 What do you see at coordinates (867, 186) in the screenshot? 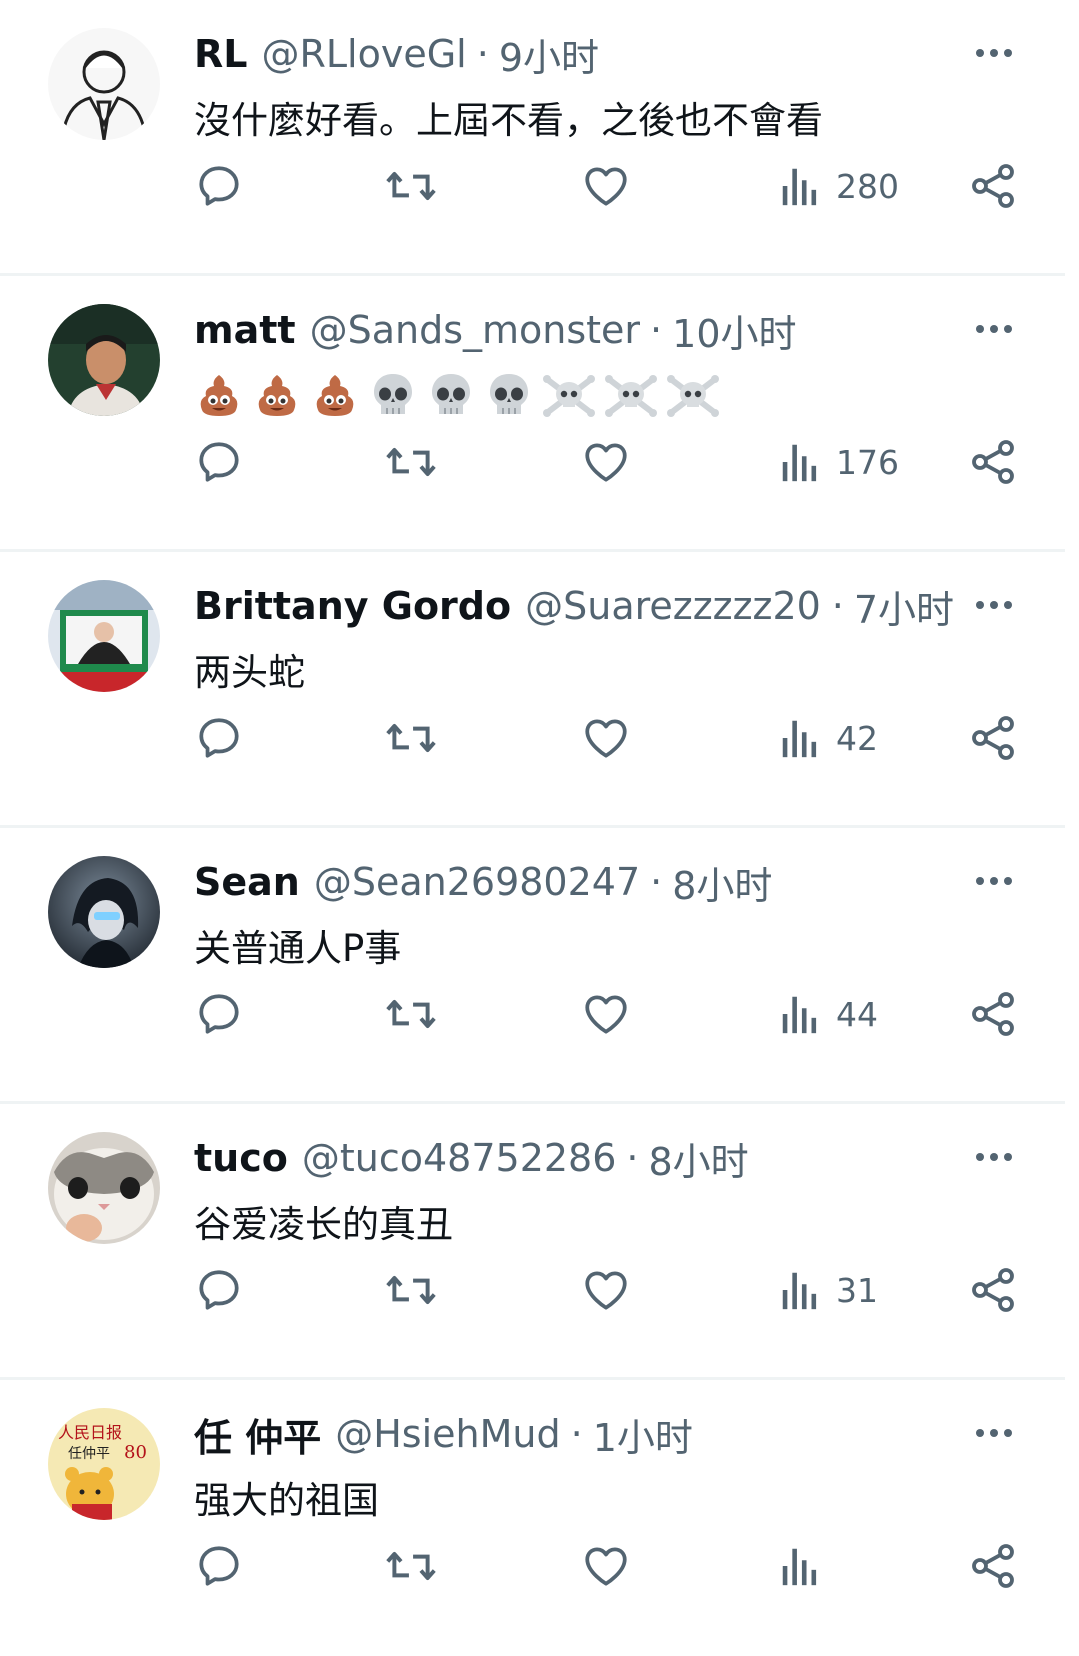
I see `views-count: 280` at bounding box center [867, 186].